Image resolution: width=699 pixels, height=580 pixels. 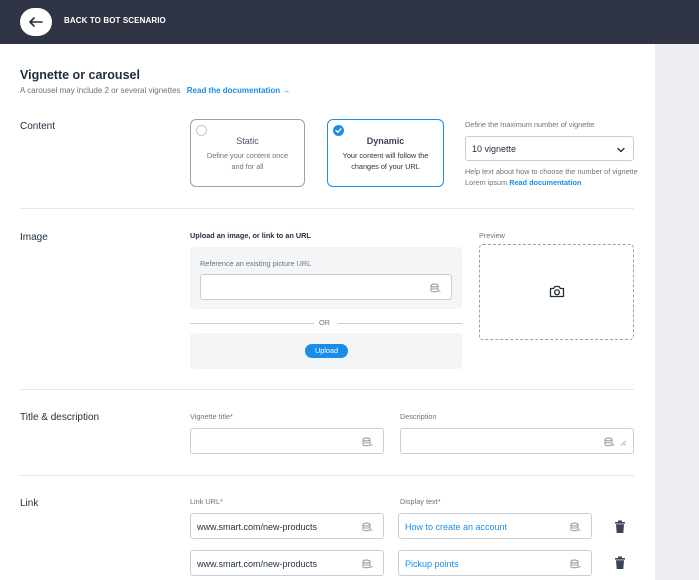 I want to click on chevron-down-icon, so click(x=621, y=150).